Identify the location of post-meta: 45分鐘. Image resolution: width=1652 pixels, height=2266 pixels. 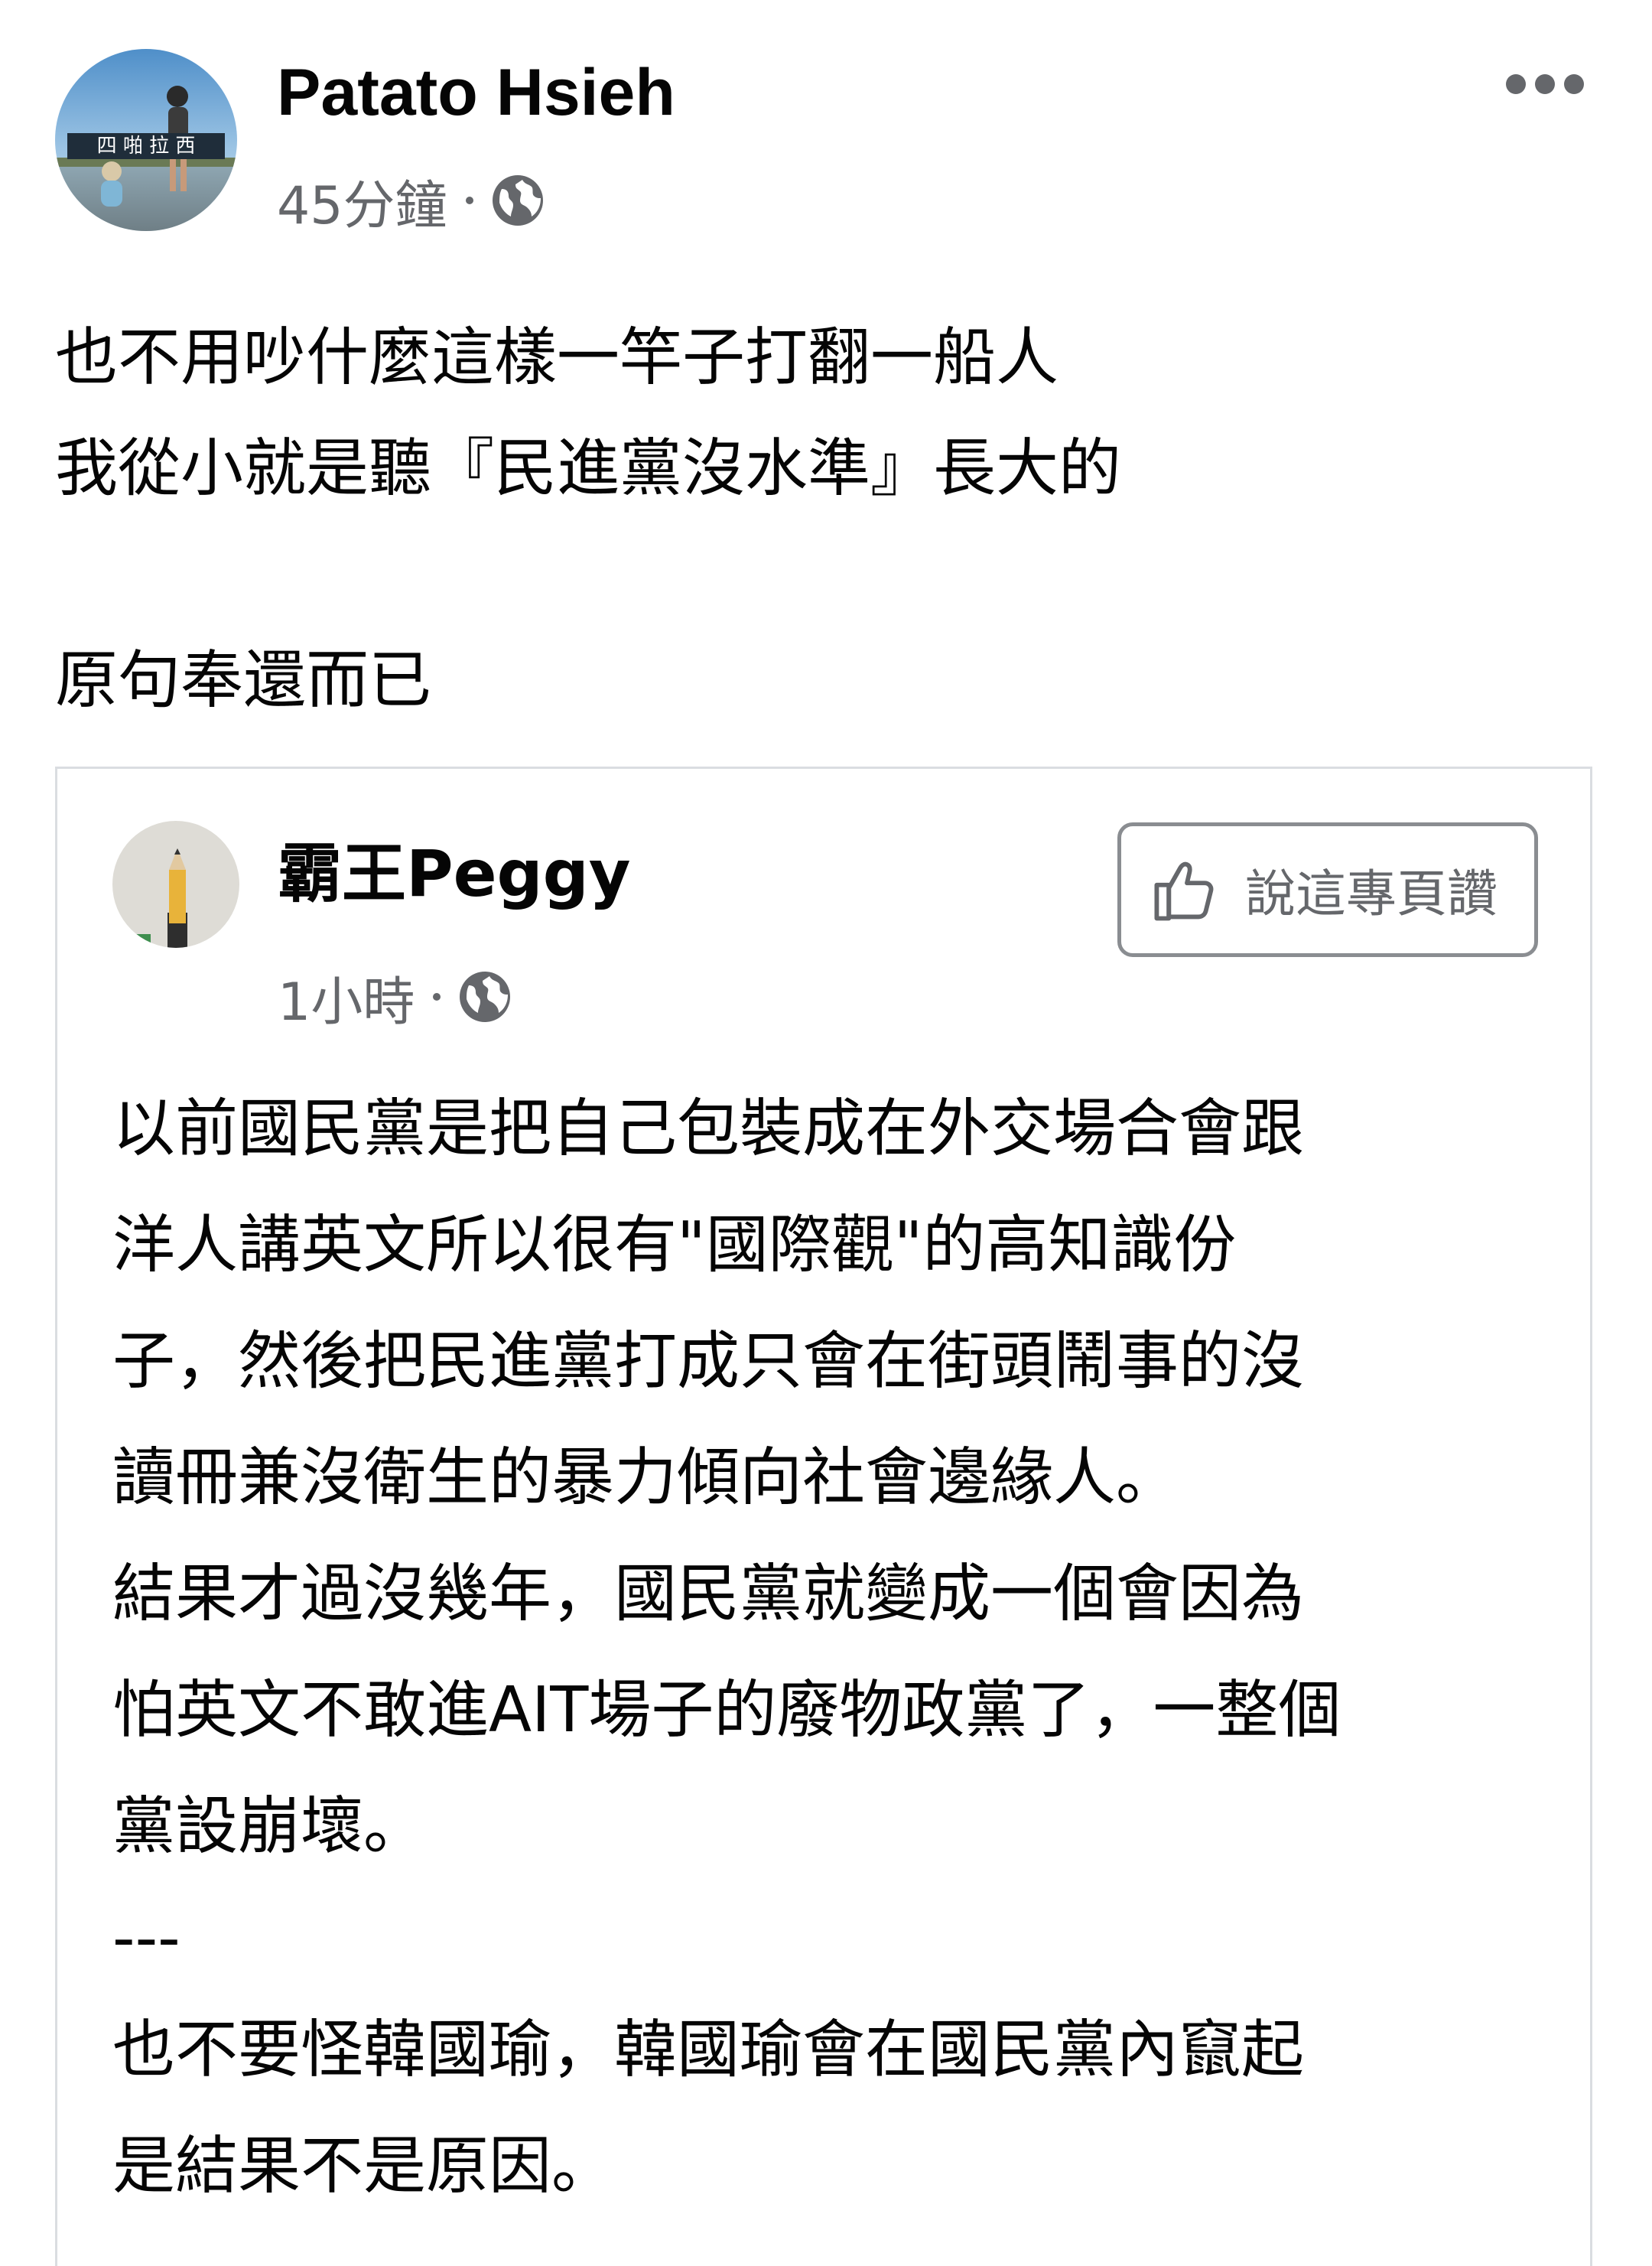
(411, 200).